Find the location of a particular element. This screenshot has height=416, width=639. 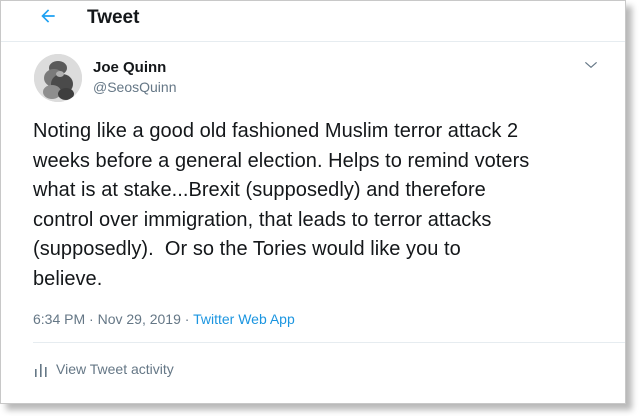

chevron-down-icon is located at coordinates (591, 65).